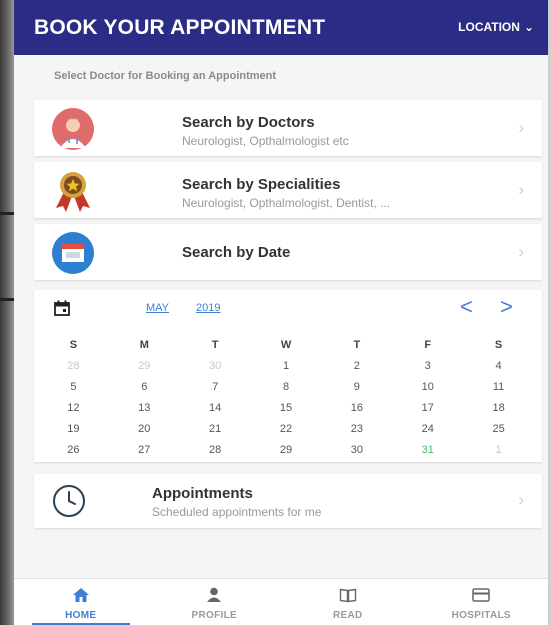  I want to click on calendar-day: 26, so click(73, 450).